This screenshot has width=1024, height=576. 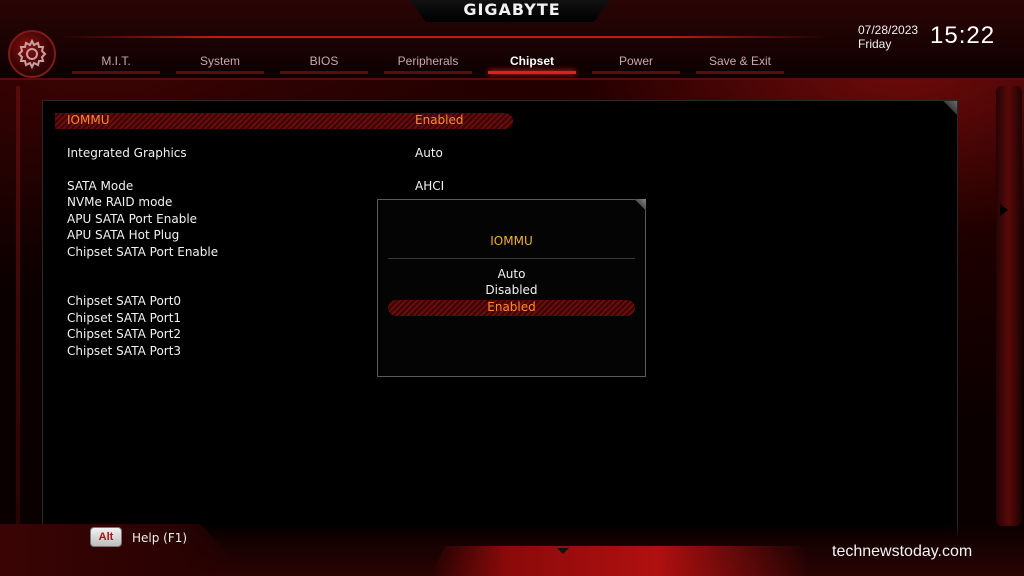 I want to click on alt-key-icon: Alt, so click(x=106, y=537).